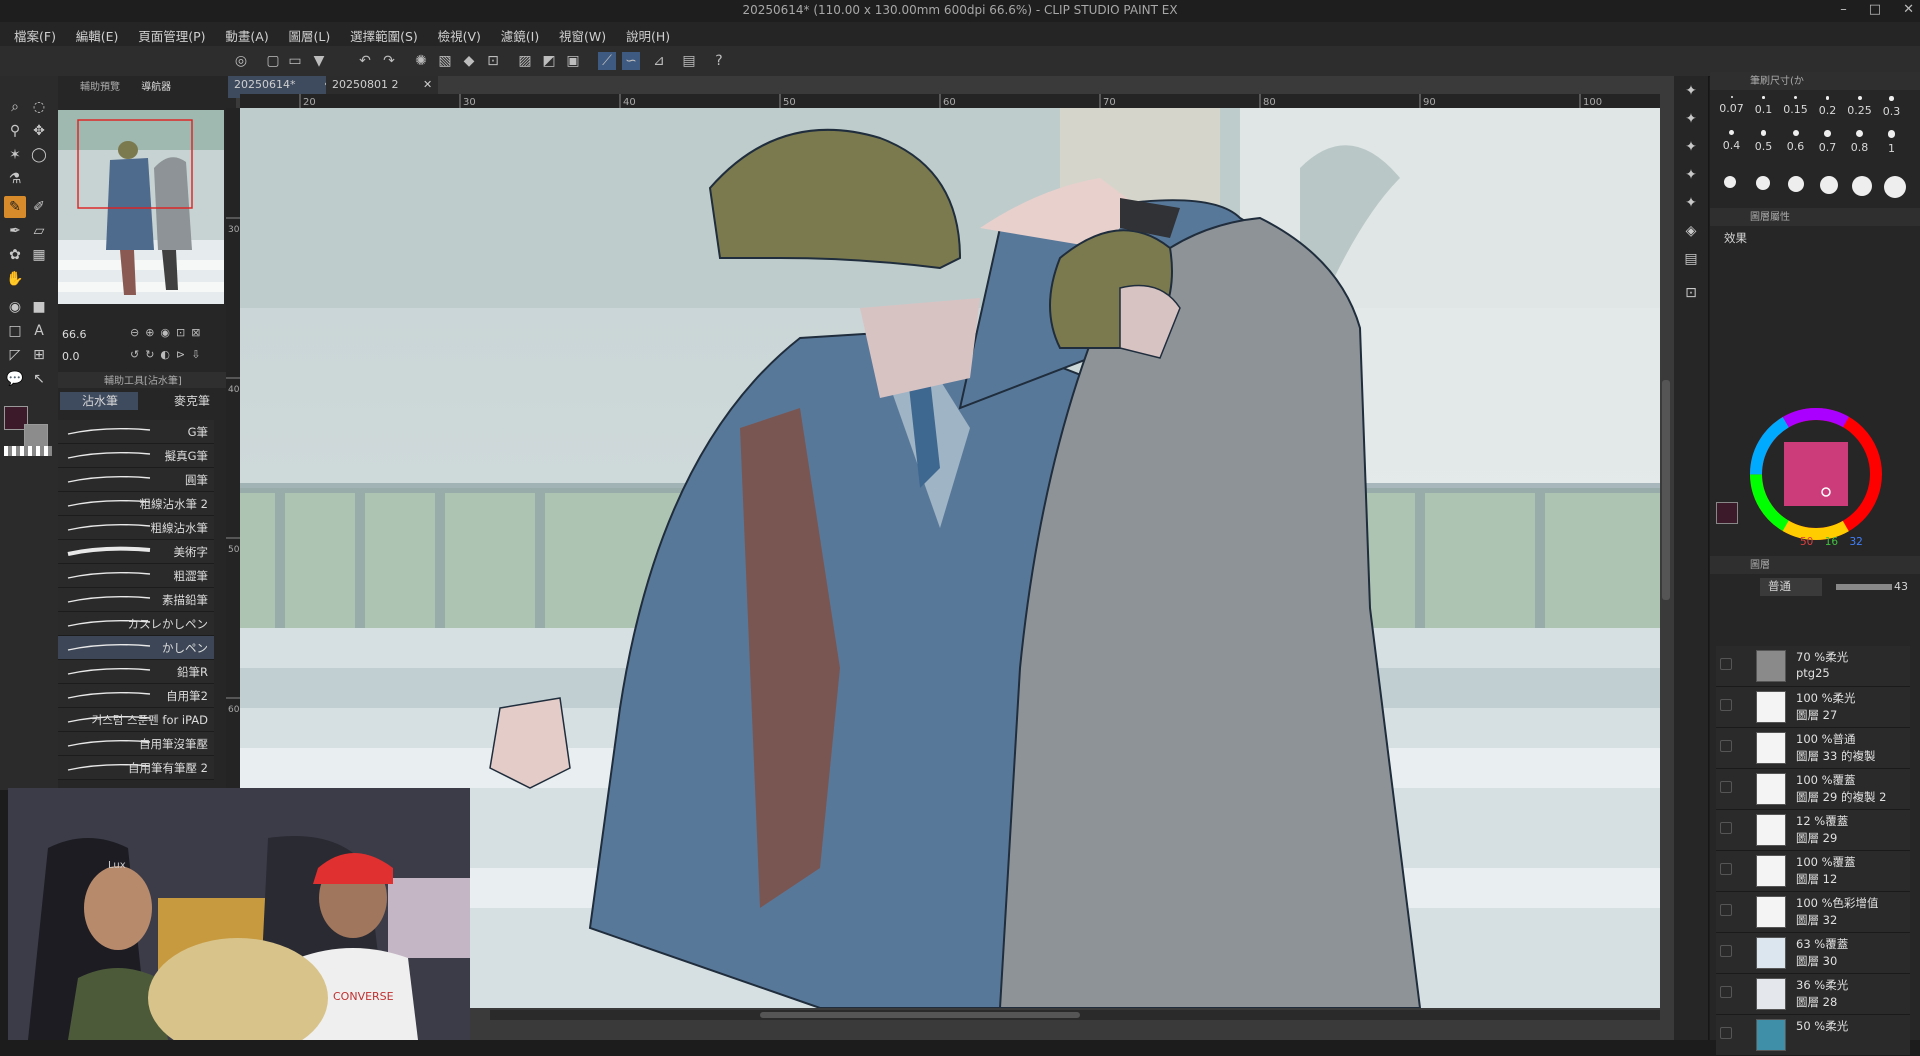 The image size is (1920, 1056). What do you see at coordinates (36, 436) in the screenshot?
I see `sub-color-swatch` at bounding box center [36, 436].